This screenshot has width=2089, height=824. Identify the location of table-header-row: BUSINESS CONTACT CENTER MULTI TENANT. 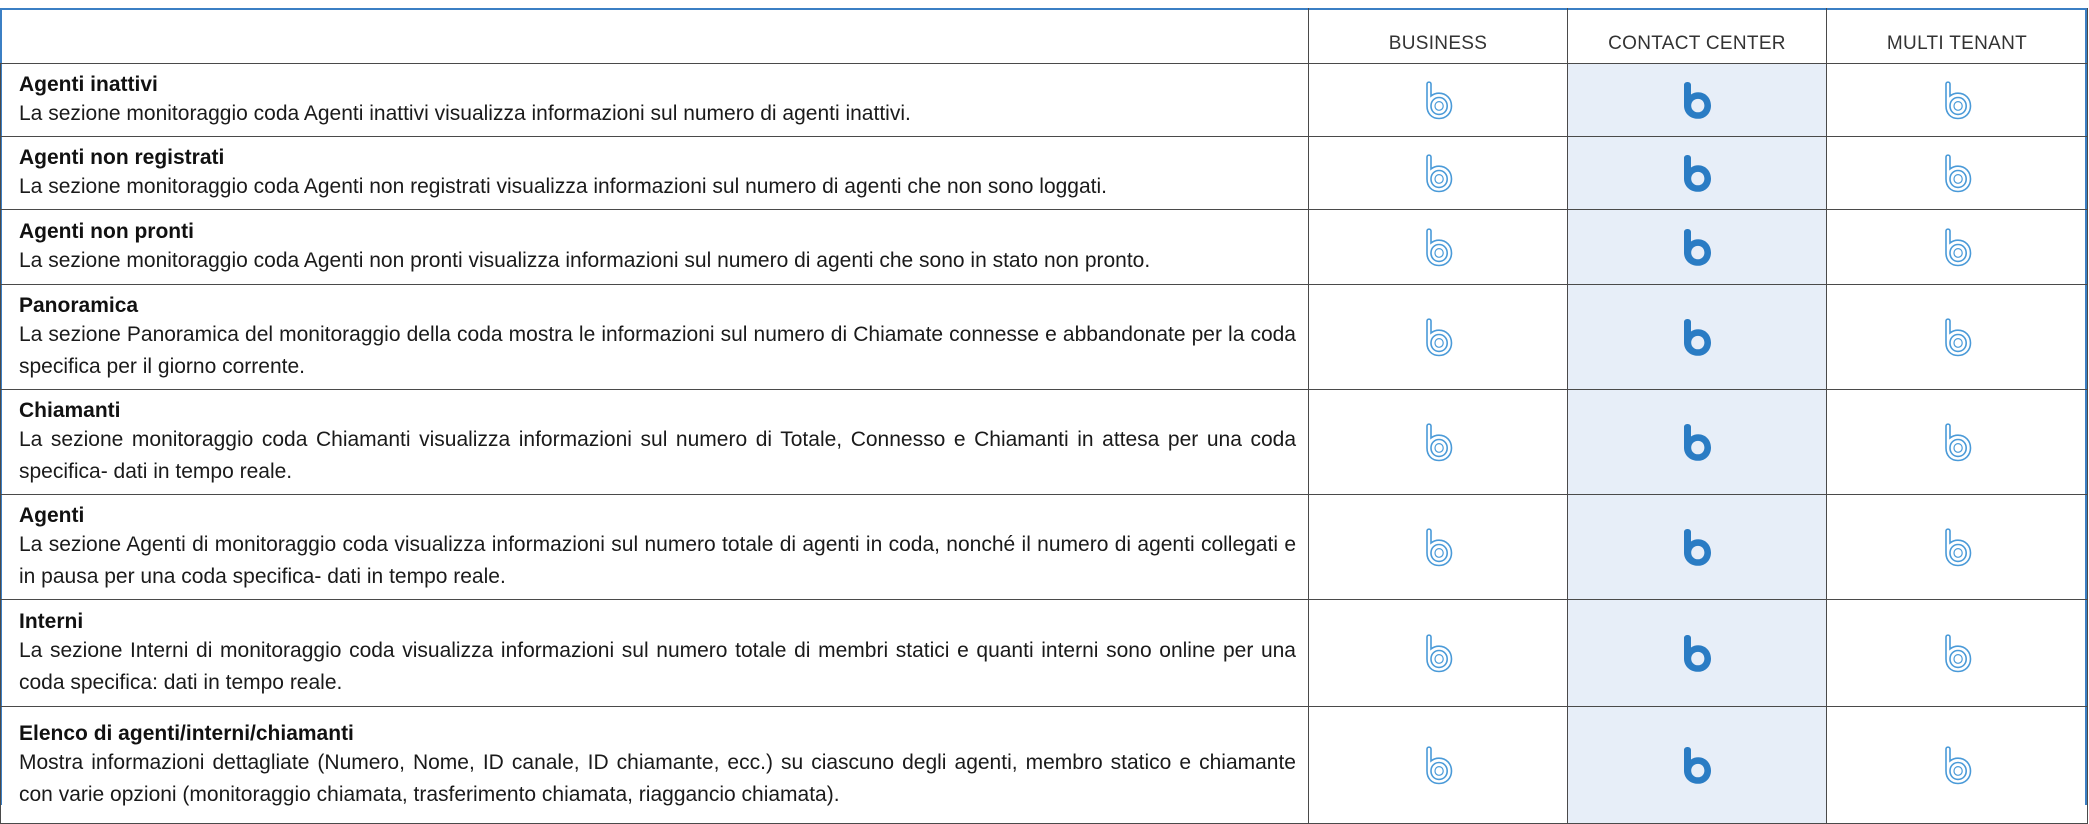
(1044, 36).